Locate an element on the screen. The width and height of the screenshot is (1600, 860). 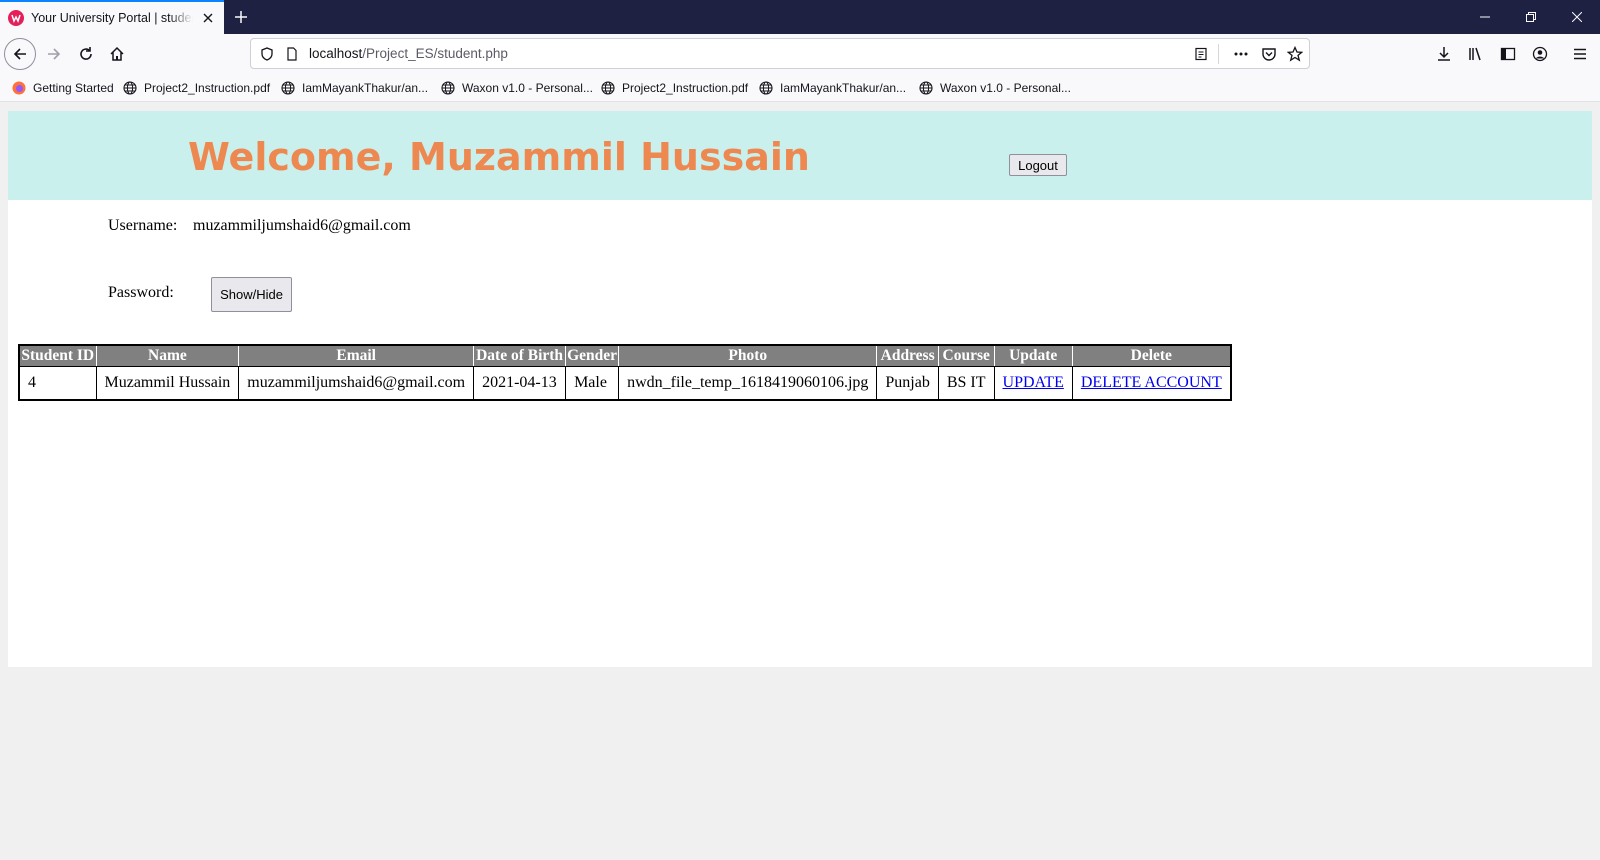
shield-icon is located at coordinates (267, 54).